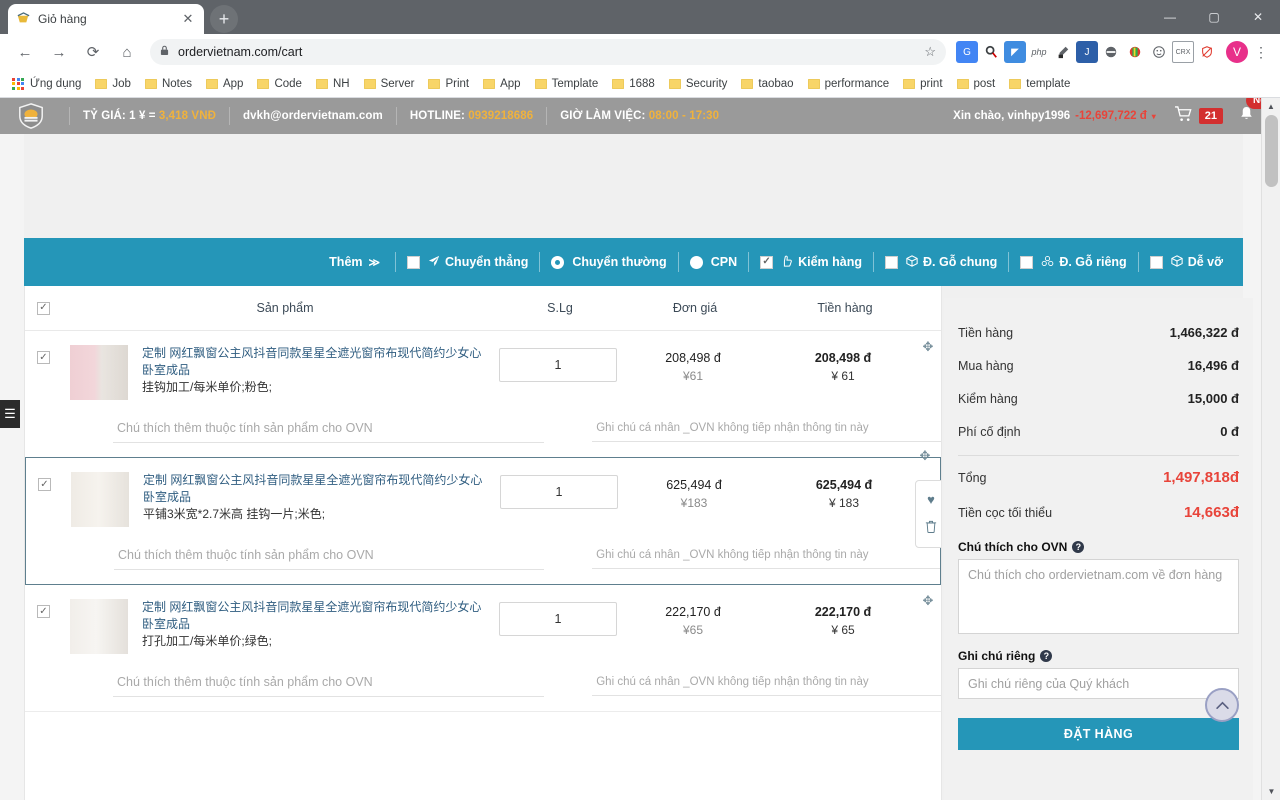 The width and height of the screenshot is (1280, 800). What do you see at coordinates (1271, 106) in the screenshot?
I see `scroll-up-icon: ▲` at bounding box center [1271, 106].